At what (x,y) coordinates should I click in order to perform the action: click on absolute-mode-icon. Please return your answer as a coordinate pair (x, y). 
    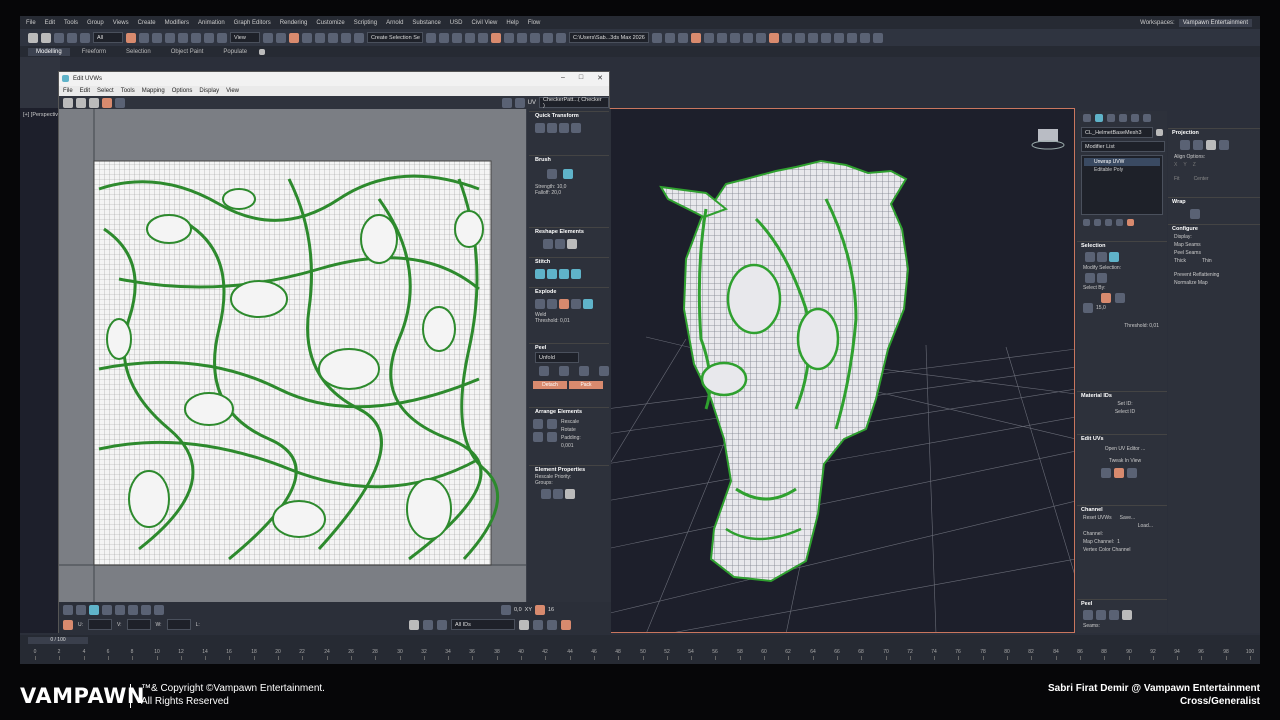
    Looking at the image, I should click on (68, 624).